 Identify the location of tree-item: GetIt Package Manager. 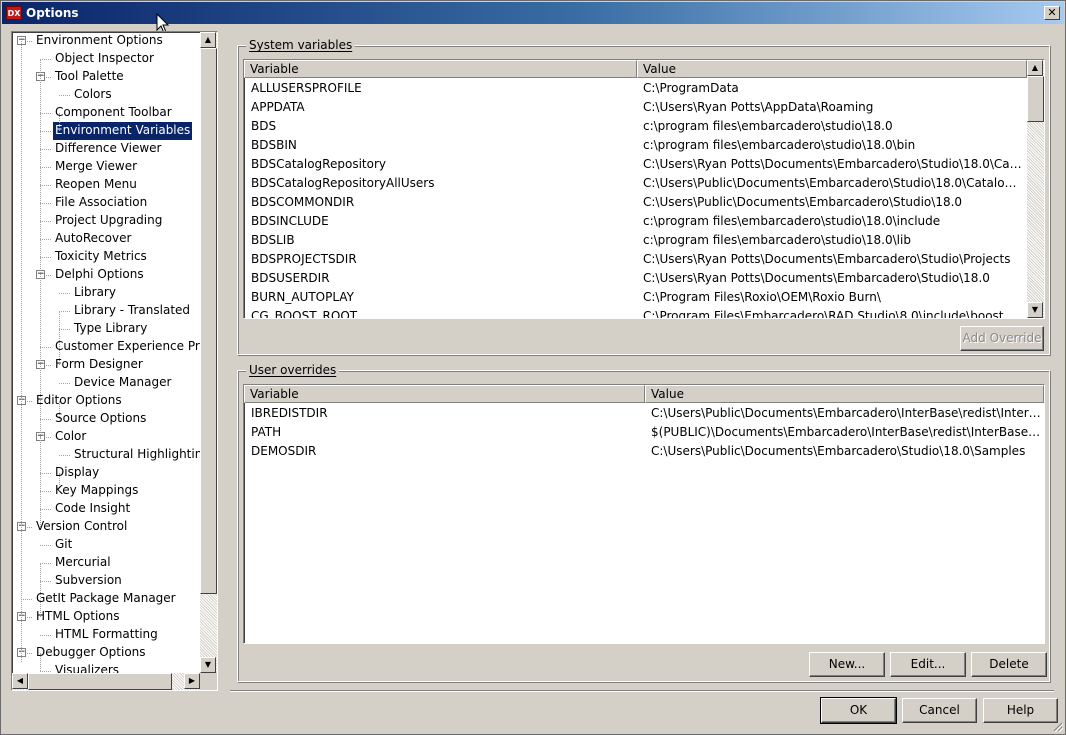
(106, 599).